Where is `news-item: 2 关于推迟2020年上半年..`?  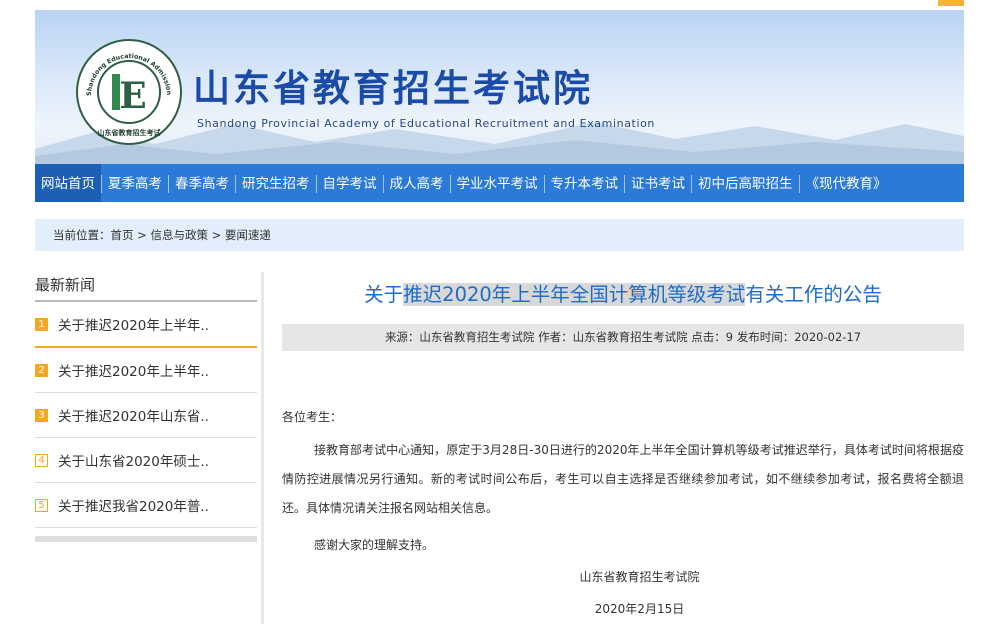 news-item: 2 关于推迟2020年上半年.. is located at coordinates (146, 370).